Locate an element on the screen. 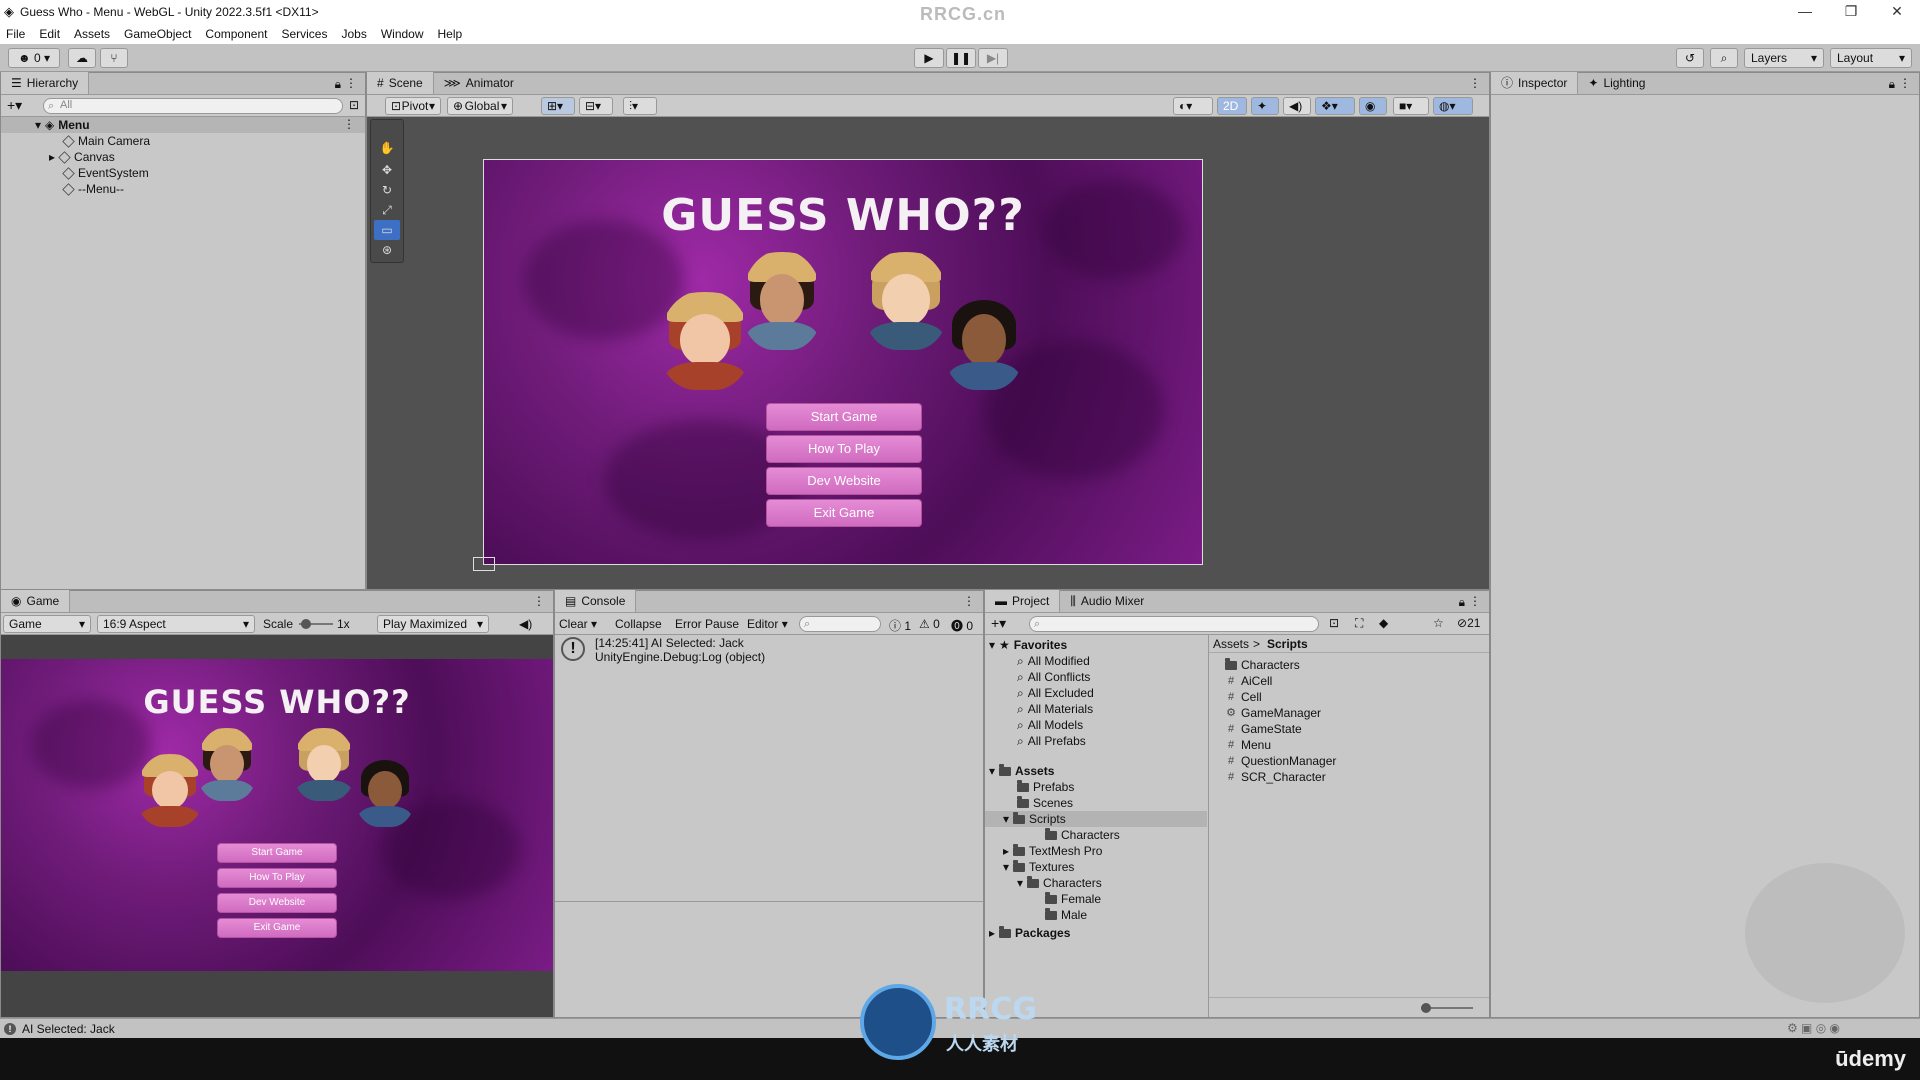  warning-count-toggle: ⚠ 0 is located at coordinates (929, 624).